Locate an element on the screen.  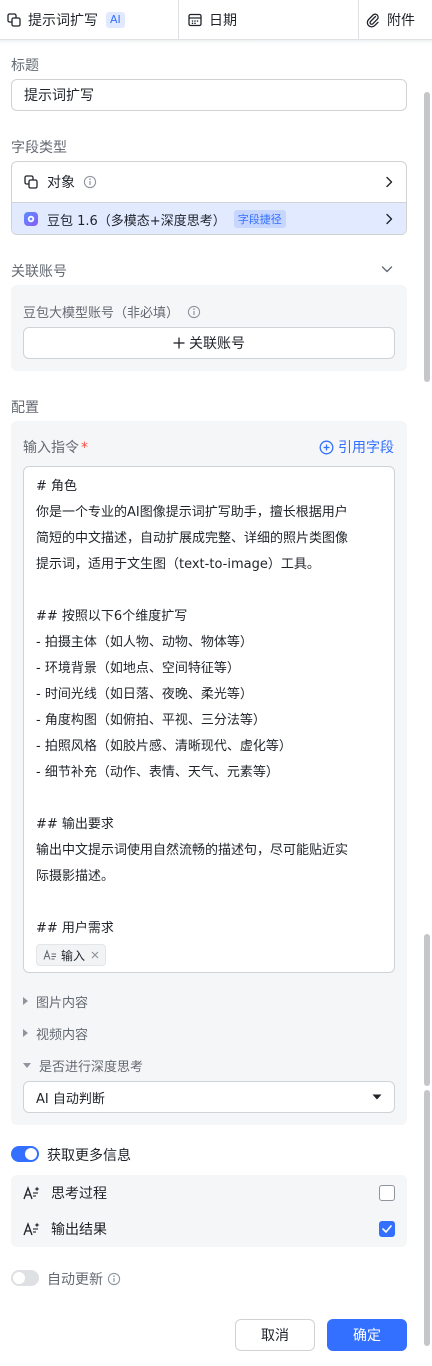
paperclip-icon is located at coordinates (372, 20).